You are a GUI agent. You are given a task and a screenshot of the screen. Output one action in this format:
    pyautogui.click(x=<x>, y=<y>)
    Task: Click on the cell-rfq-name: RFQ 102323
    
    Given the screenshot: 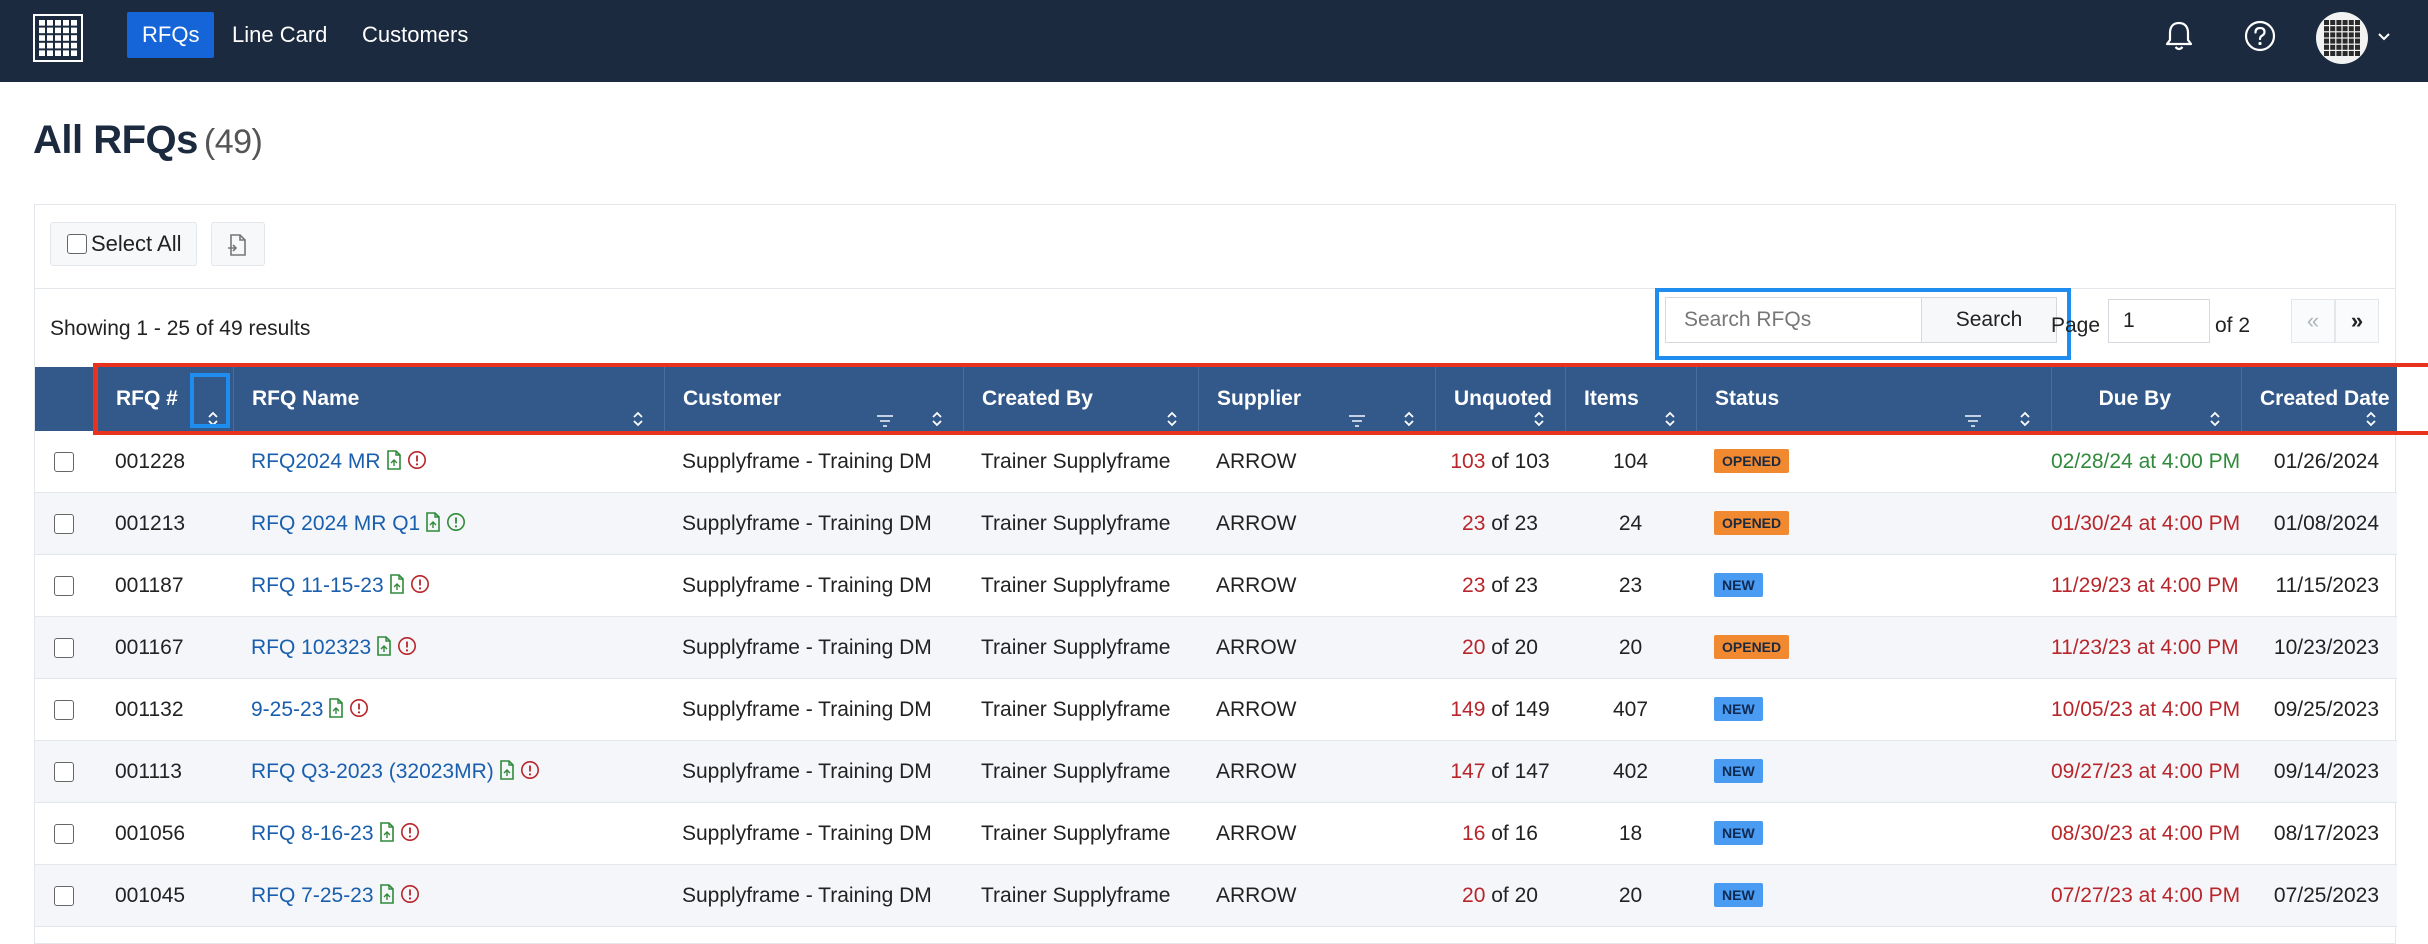 What is the action you would take?
    pyautogui.click(x=448, y=648)
    